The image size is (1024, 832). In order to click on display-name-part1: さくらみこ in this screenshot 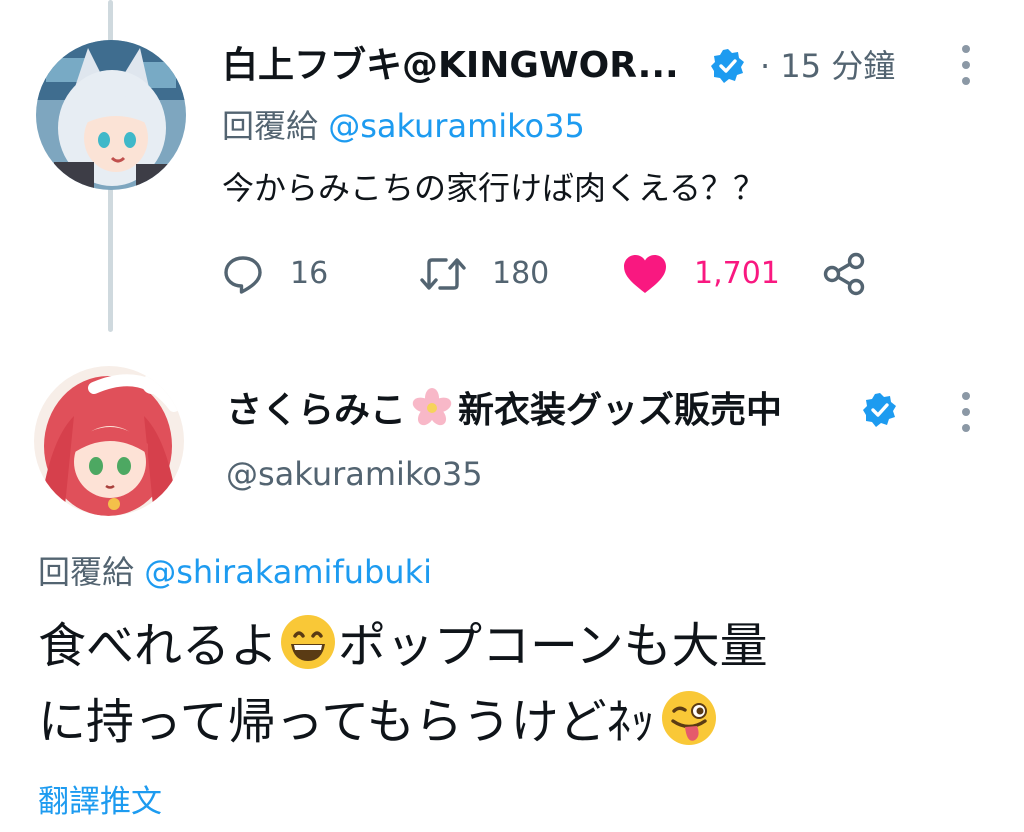, I will do `click(316, 410)`.